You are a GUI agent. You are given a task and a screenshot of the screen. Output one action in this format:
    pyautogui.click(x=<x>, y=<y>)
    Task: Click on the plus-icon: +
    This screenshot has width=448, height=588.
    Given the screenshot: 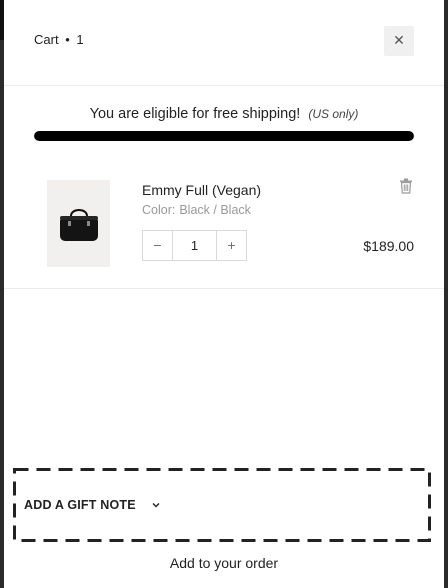 What is the action you would take?
    pyautogui.click(x=231, y=245)
    